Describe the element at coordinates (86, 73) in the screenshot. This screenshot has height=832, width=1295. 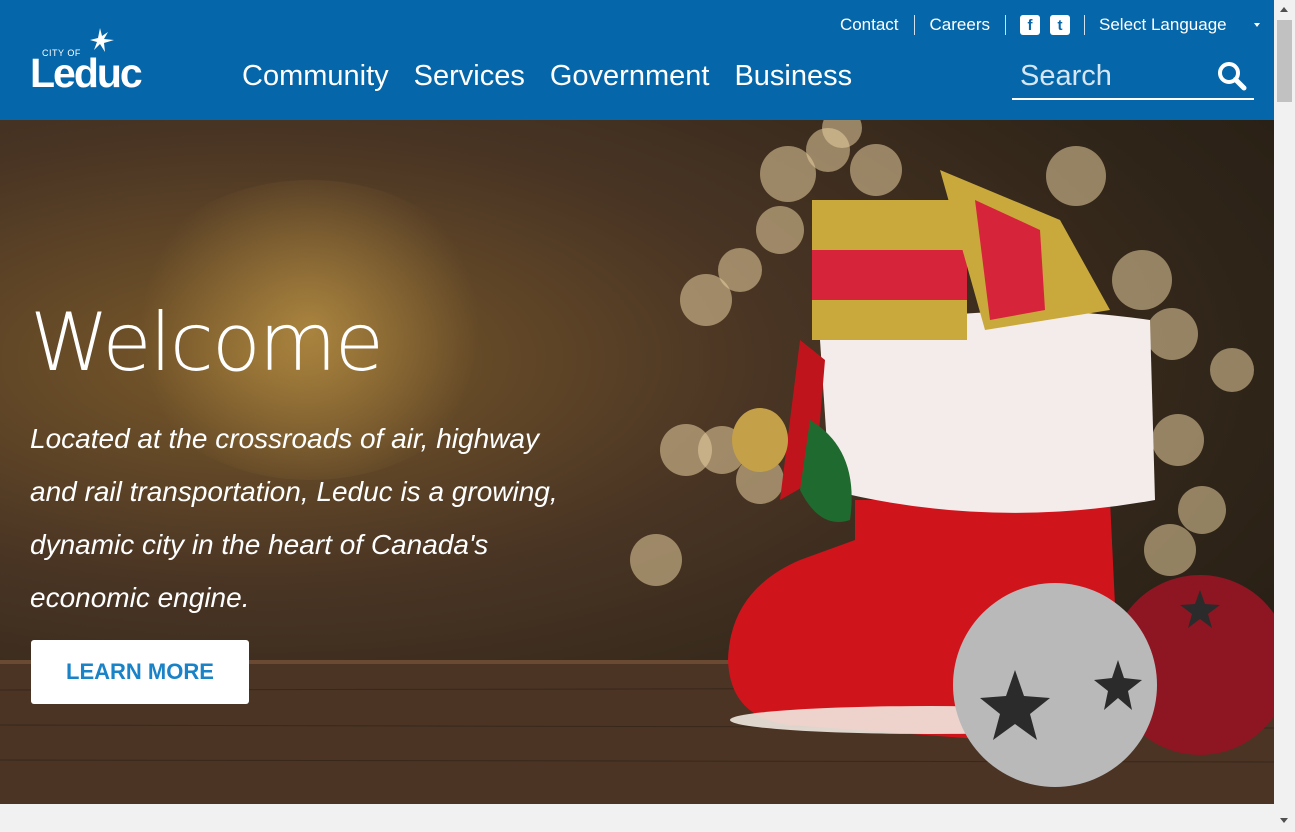
I see `logo-name-text: Leduc` at that location.